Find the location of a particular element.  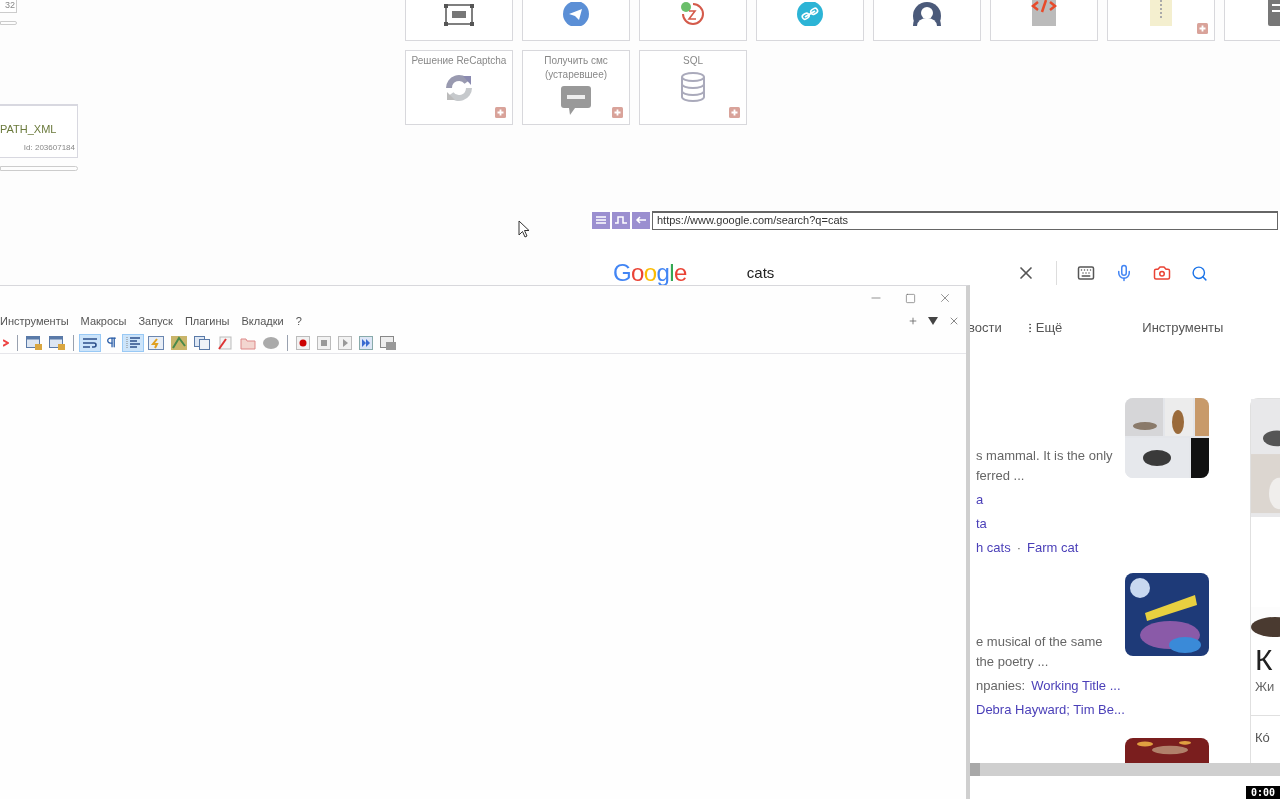

back-button is located at coordinates (641, 220).